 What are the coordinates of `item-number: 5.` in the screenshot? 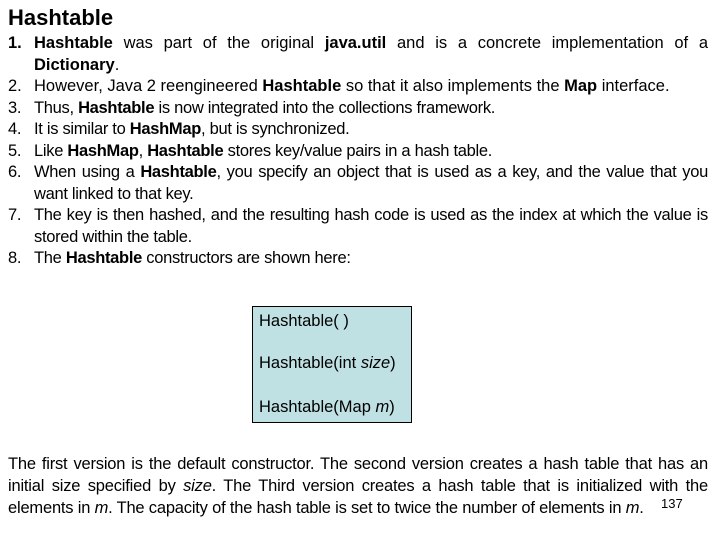 It's located at (15, 150).